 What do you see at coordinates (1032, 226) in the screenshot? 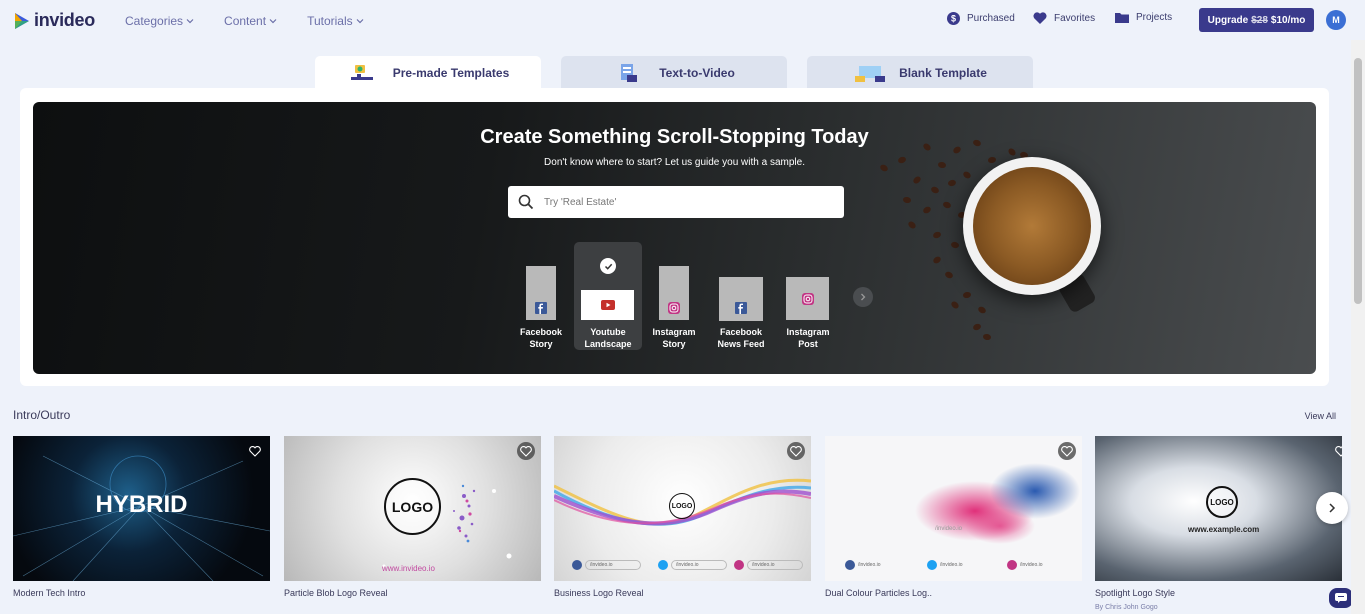
I see `coffee-cup-image` at bounding box center [1032, 226].